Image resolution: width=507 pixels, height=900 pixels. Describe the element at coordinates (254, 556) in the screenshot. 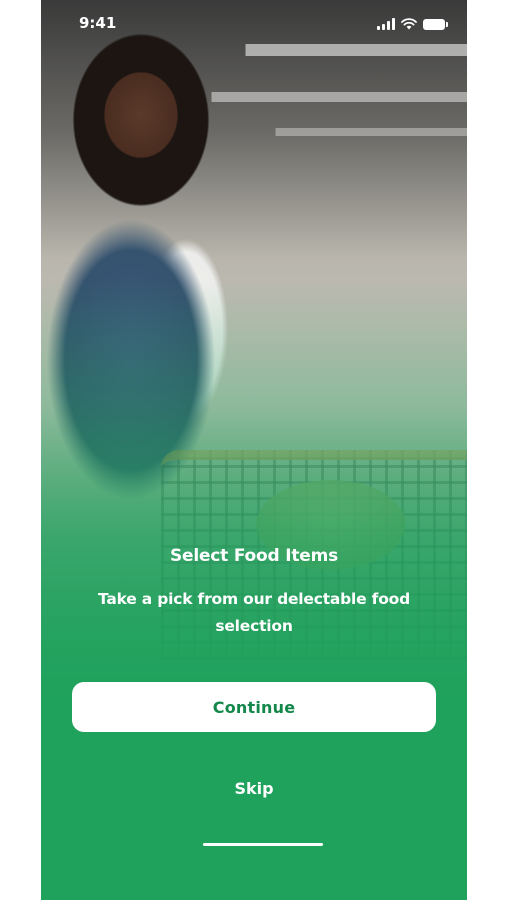

I see `onboarding-title: Select Food Items` at that location.